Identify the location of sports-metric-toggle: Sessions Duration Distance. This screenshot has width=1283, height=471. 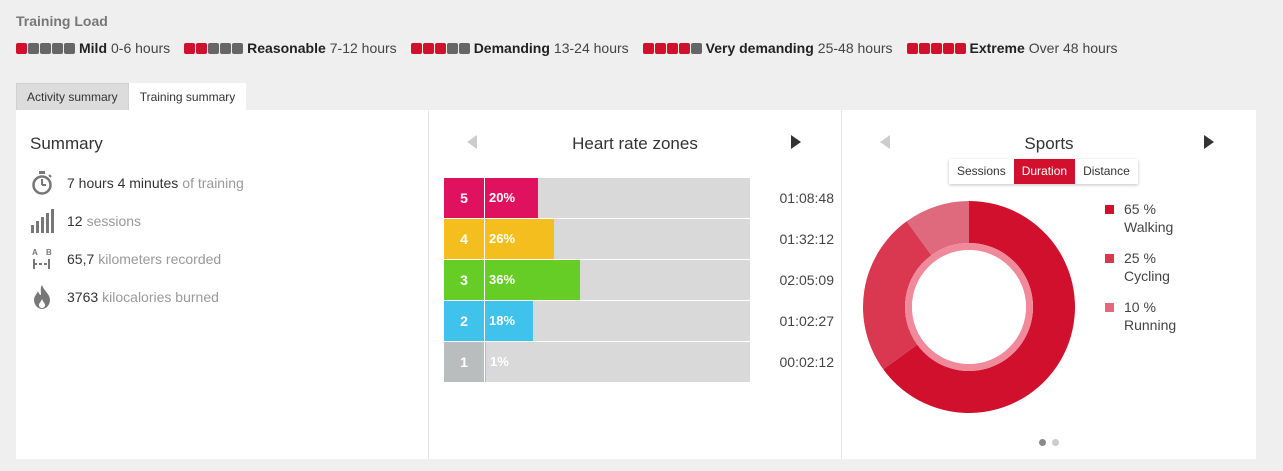
(1043, 171).